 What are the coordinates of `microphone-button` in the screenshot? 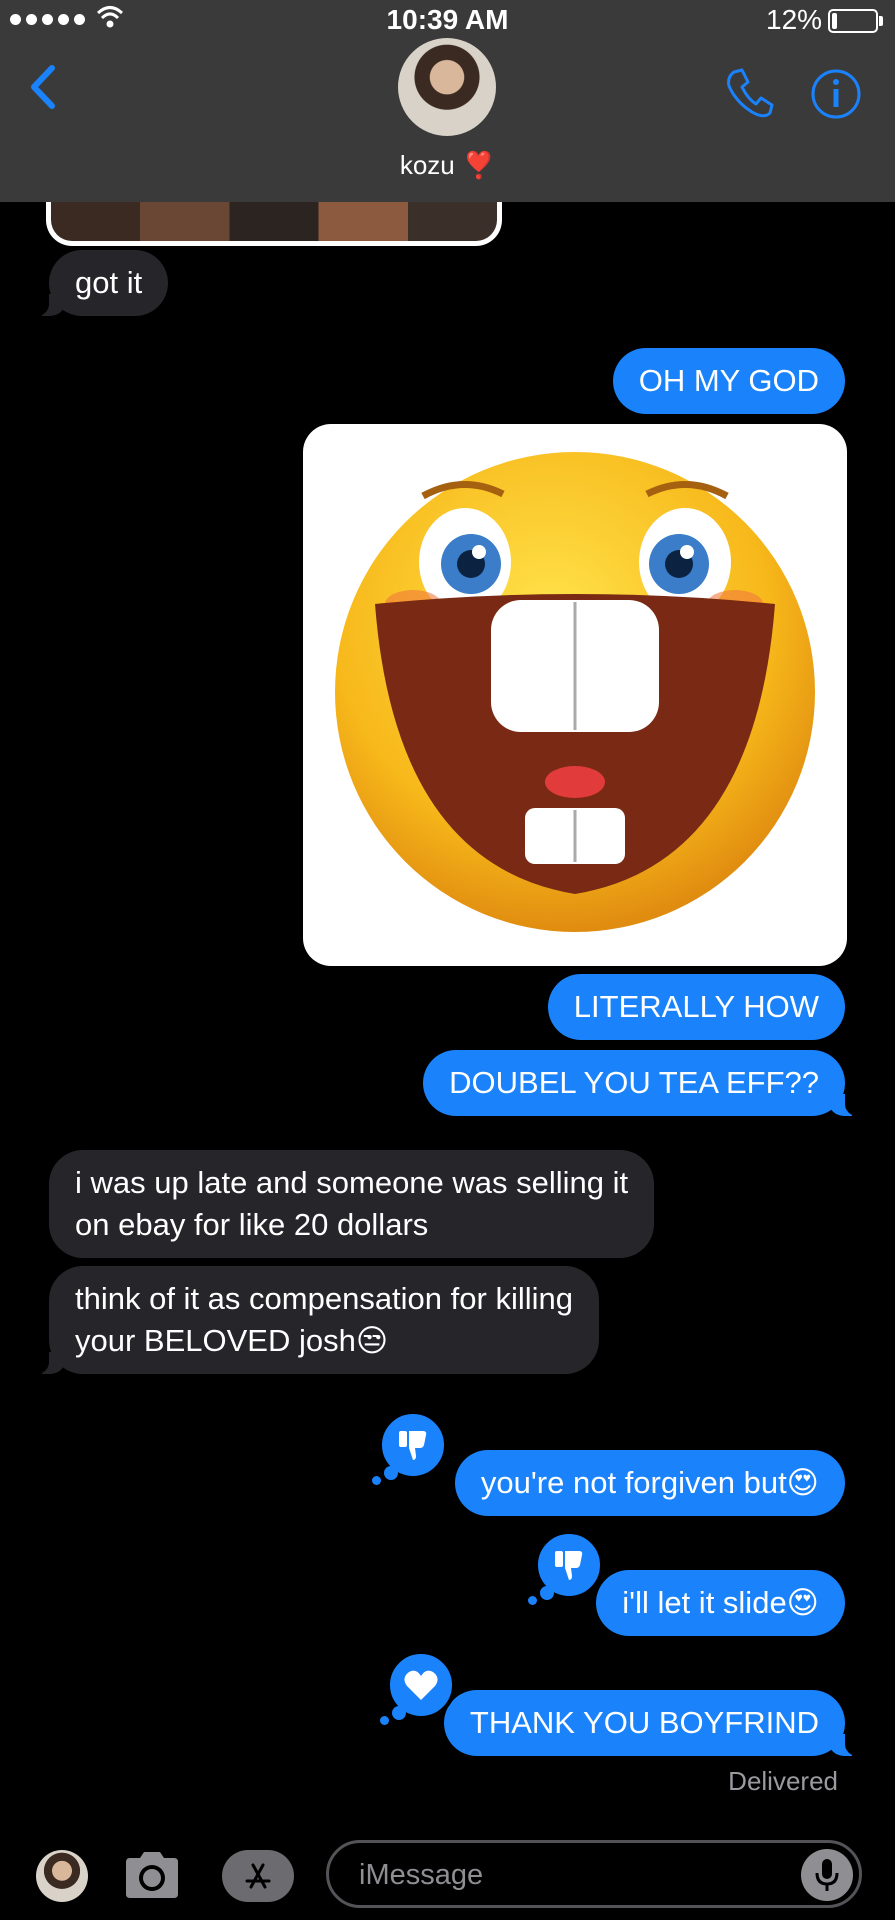 It's located at (827, 1875).